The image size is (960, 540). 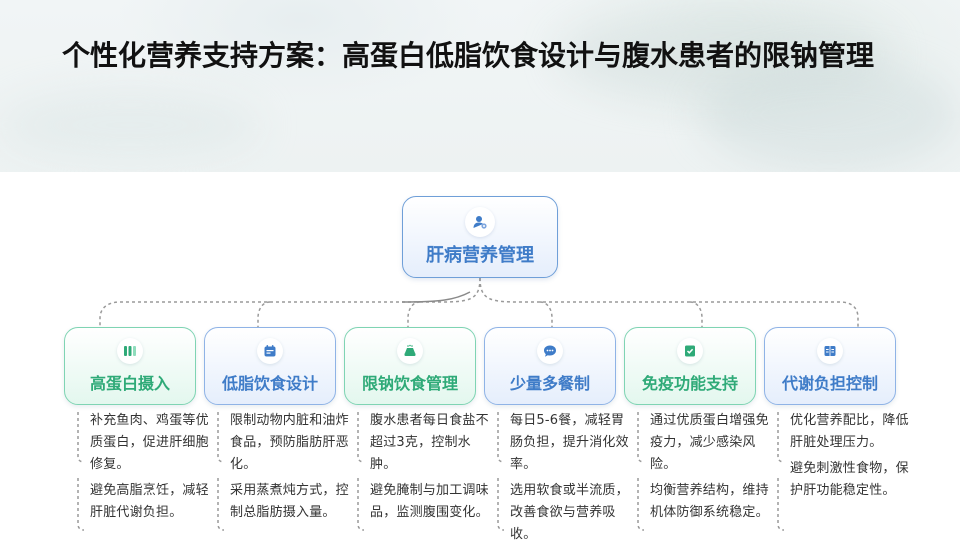 What do you see at coordinates (689, 383) in the screenshot?
I see `branch-label: 免疫功能支持` at bounding box center [689, 383].